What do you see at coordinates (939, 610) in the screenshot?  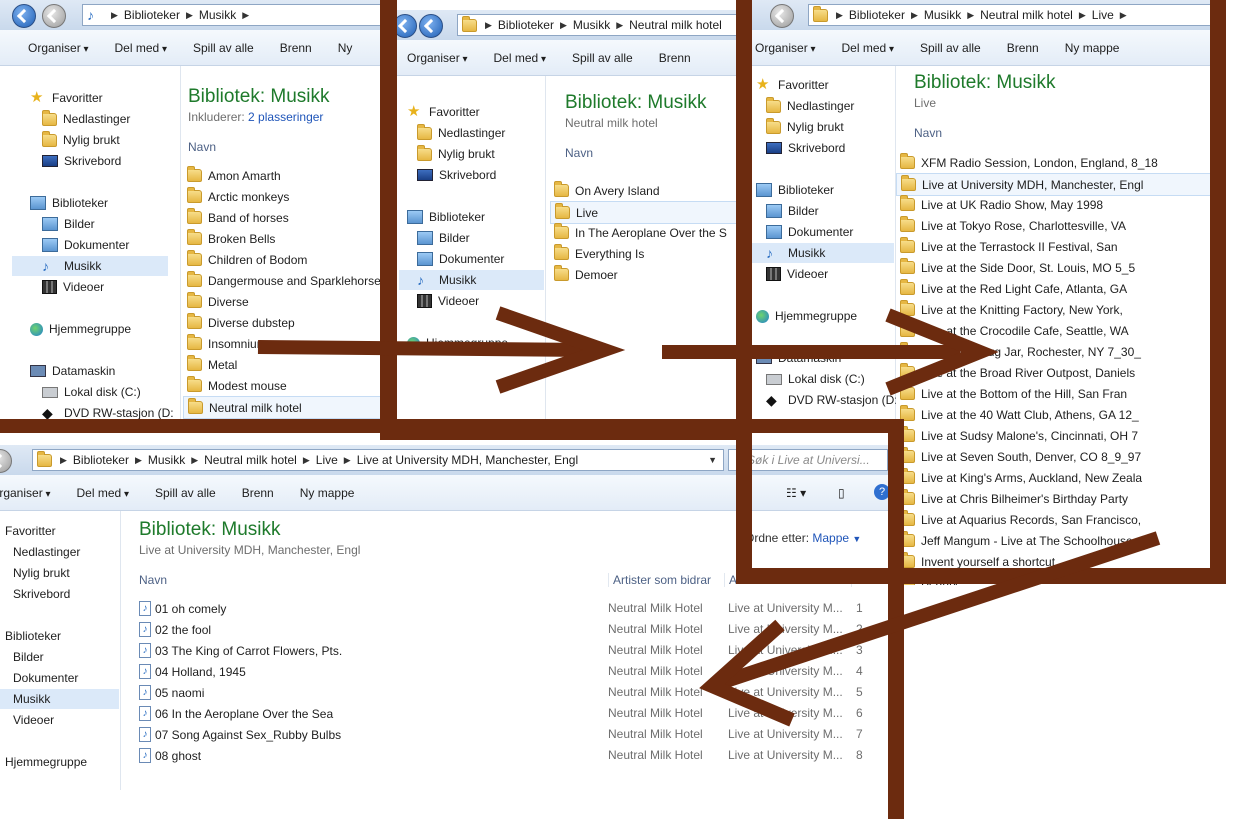 I see `arrow-3-shaft` at bounding box center [939, 610].